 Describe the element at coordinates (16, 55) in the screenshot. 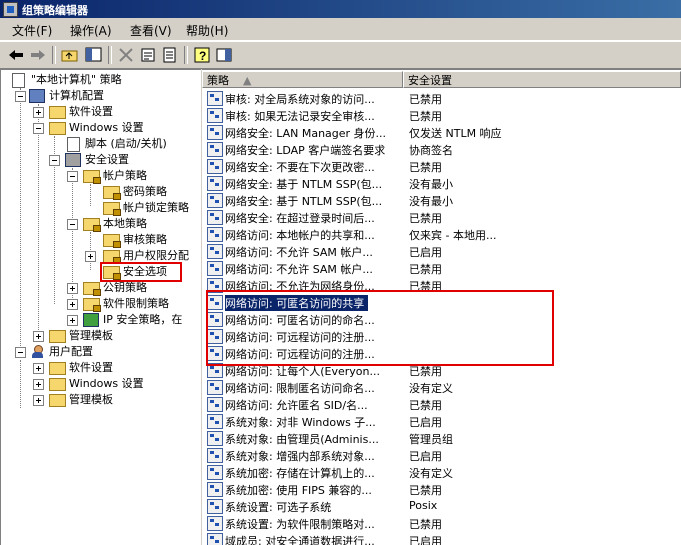

I see `back-button` at that location.